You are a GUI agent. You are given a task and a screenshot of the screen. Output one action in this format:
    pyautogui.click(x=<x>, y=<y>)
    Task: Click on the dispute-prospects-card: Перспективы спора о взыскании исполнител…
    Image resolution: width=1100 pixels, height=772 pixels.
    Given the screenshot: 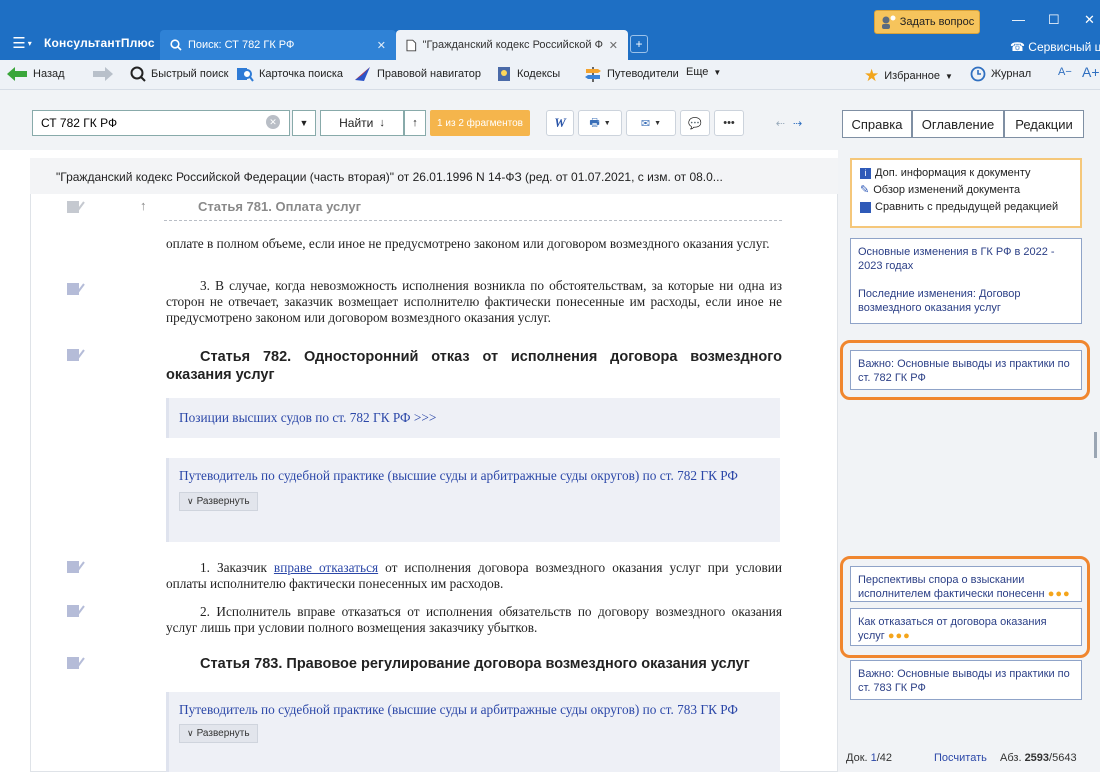 What is the action you would take?
    pyautogui.click(x=966, y=584)
    